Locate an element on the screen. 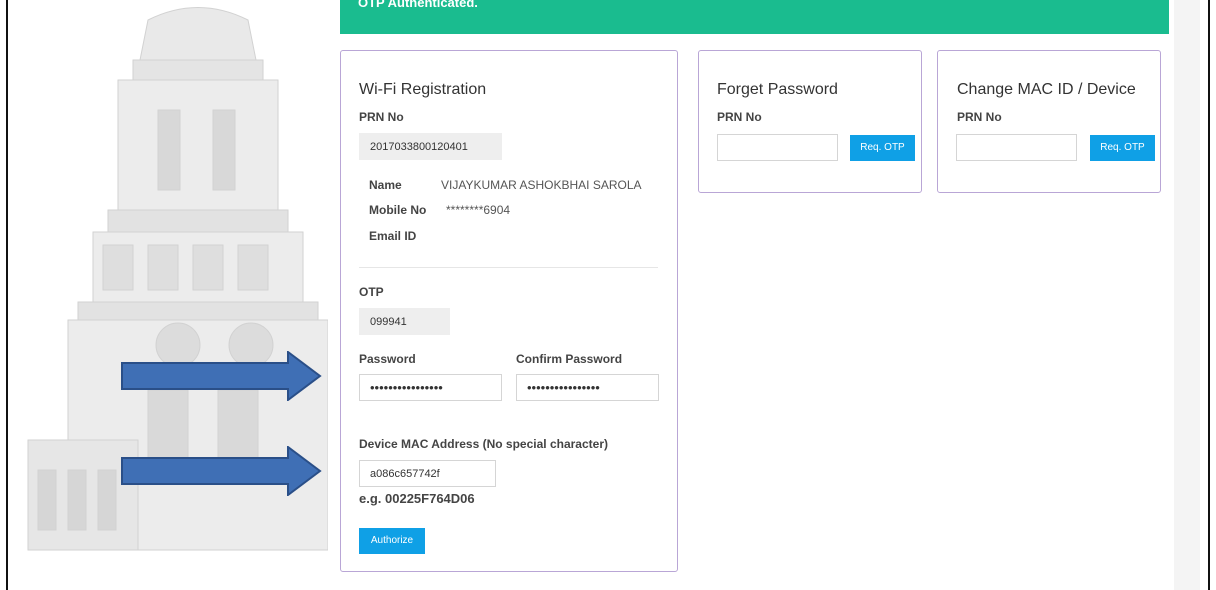 This screenshot has height=590, width=1216. otp-field: 099941 is located at coordinates (404, 321).